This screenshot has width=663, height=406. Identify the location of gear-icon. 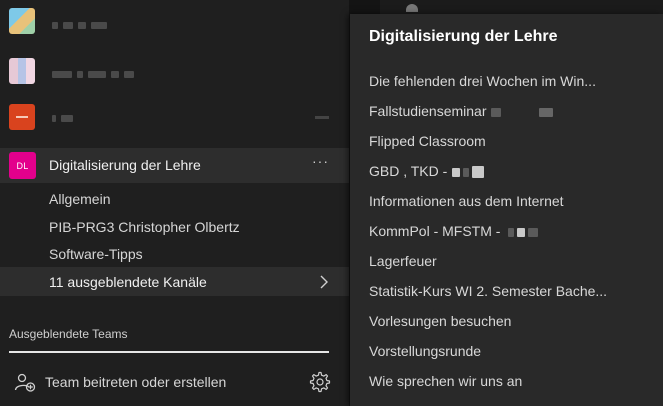
(320, 382).